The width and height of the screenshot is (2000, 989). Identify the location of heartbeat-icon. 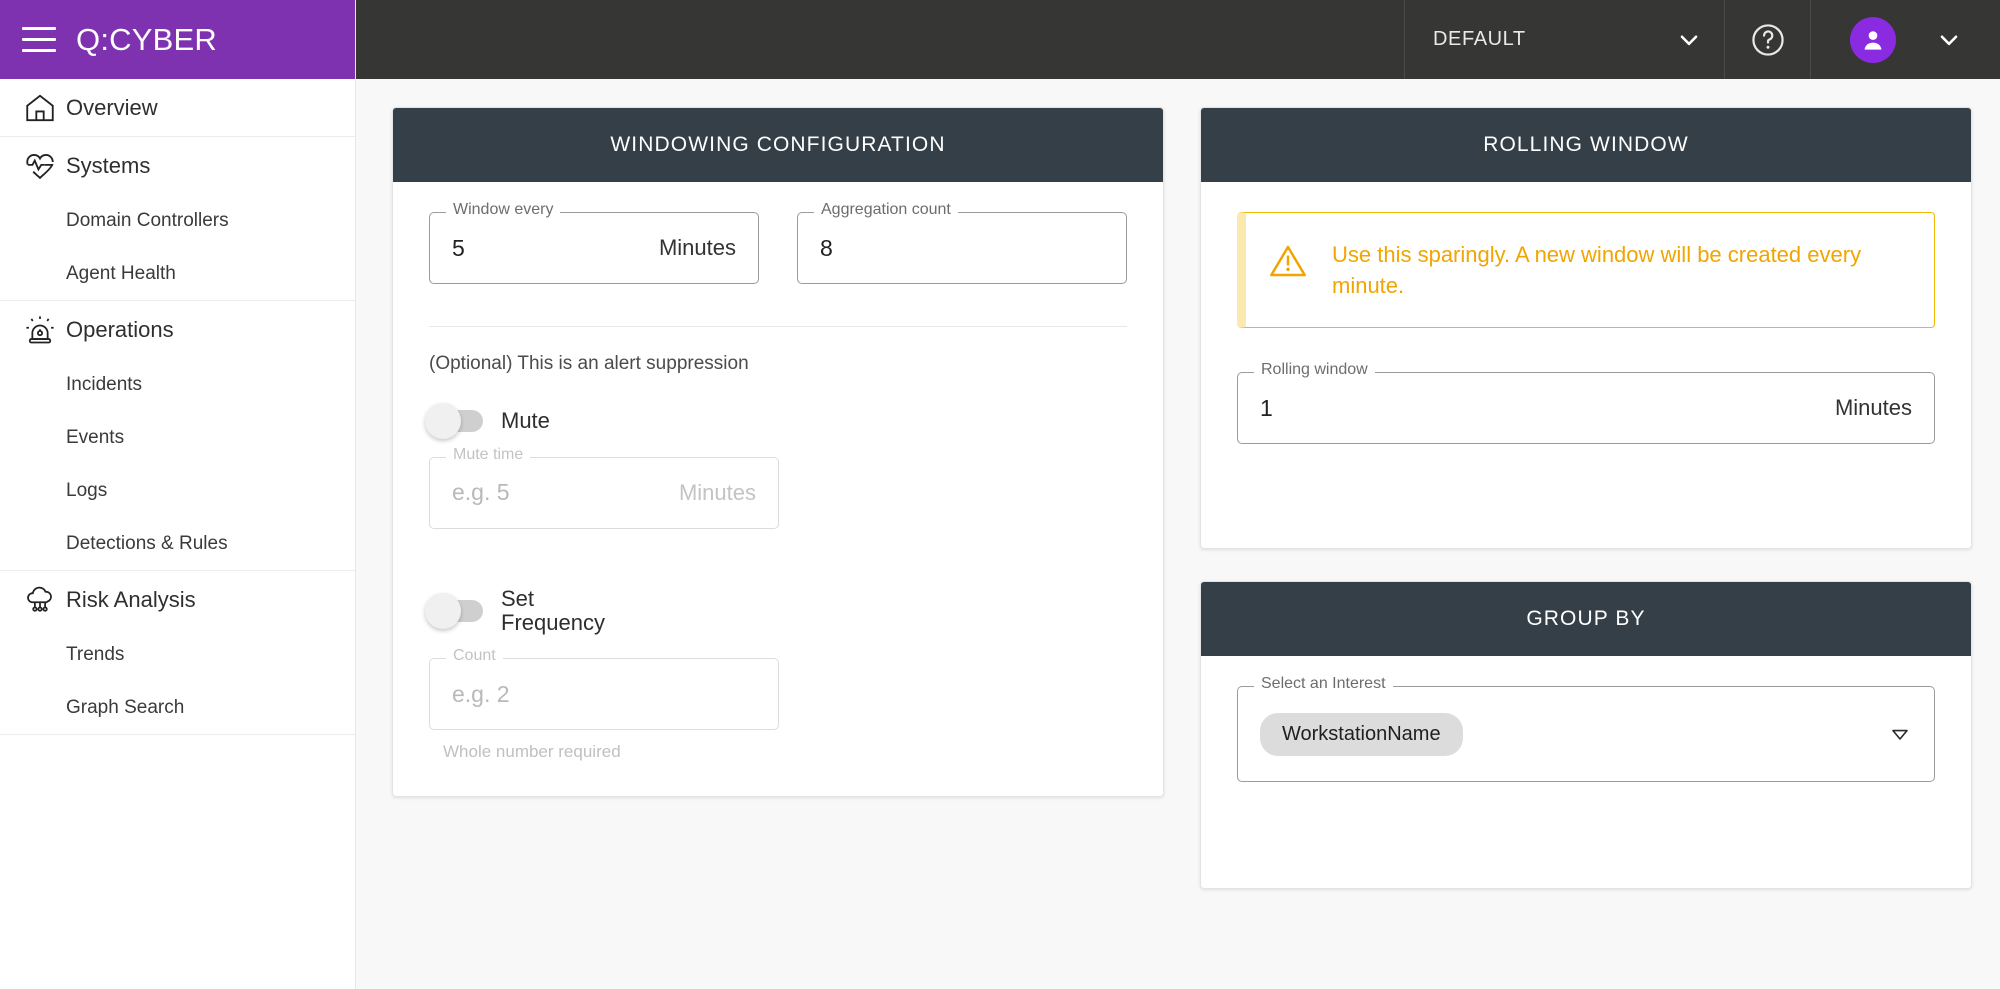
(40, 166).